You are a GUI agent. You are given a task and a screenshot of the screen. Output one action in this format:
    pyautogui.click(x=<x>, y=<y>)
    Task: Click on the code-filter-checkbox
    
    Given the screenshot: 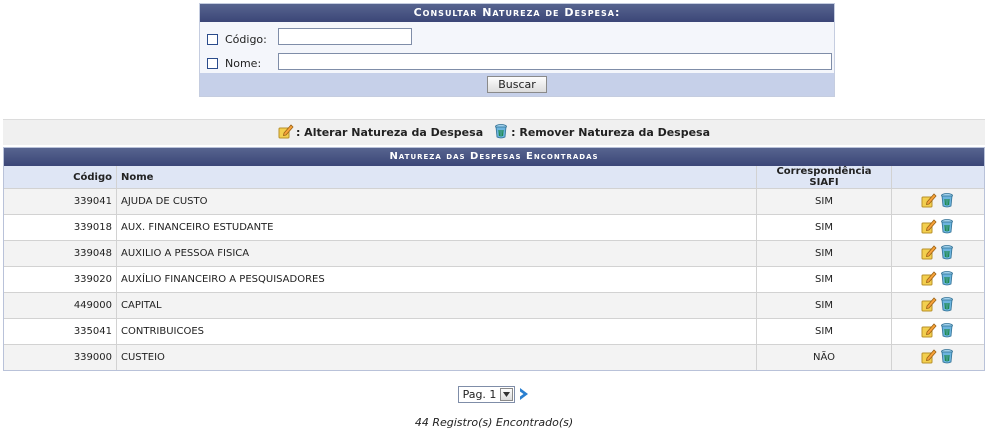 What is the action you would take?
    pyautogui.click(x=212, y=39)
    